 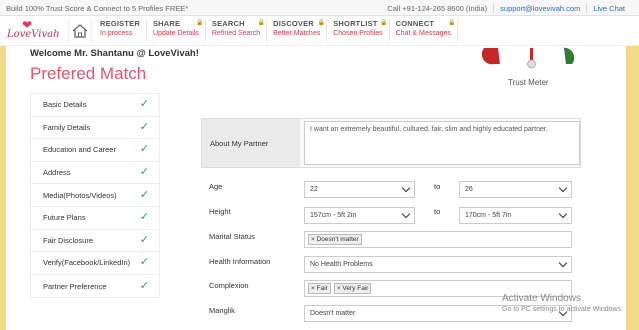 What do you see at coordinates (228, 23) in the screenshot?
I see `nav-search-title: SEARCH` at bounding box center [228, 23].